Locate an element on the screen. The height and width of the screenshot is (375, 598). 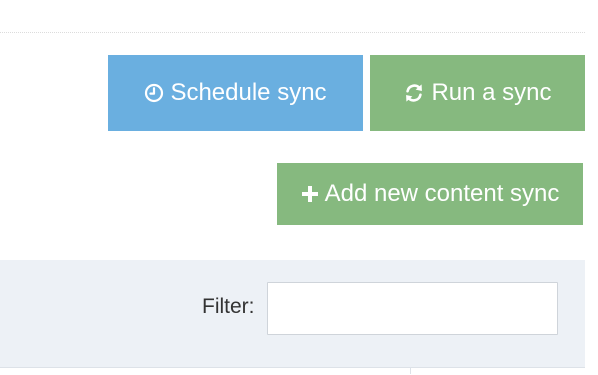
filter-label: Filter: is located at coordinates (228, 306).